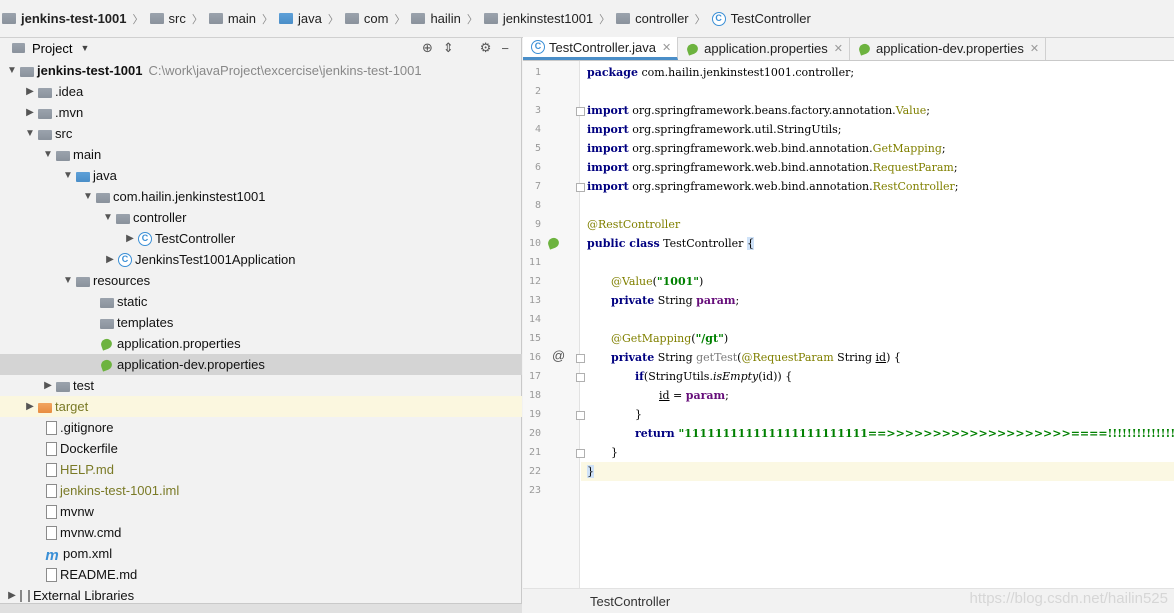 The height and width of the screenshot is (613, 1174). Describe the element at coordinates (261, 322) in the screenshot. I see `tree-item-templates: ▶ templates` at that location.